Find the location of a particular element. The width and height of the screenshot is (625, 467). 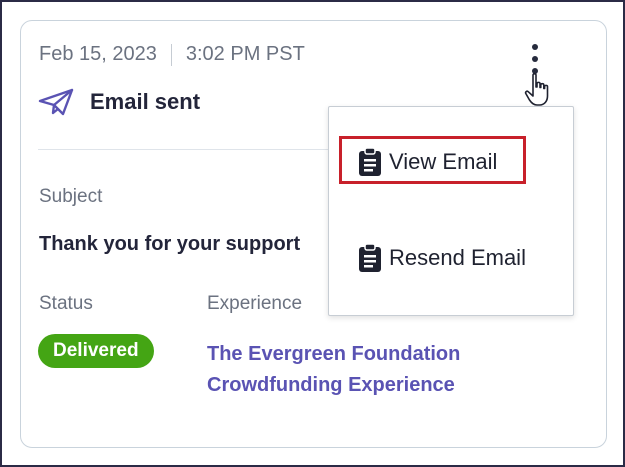

experience-link-line1: The Evergreen Foundation is located at coordinates (334, 354).